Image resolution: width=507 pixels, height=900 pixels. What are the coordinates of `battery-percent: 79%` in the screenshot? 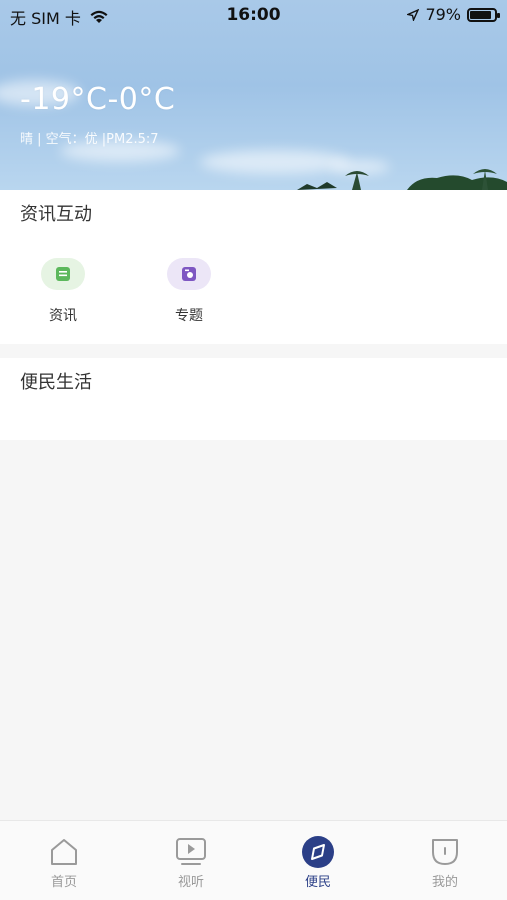 It's located at (443, 14).